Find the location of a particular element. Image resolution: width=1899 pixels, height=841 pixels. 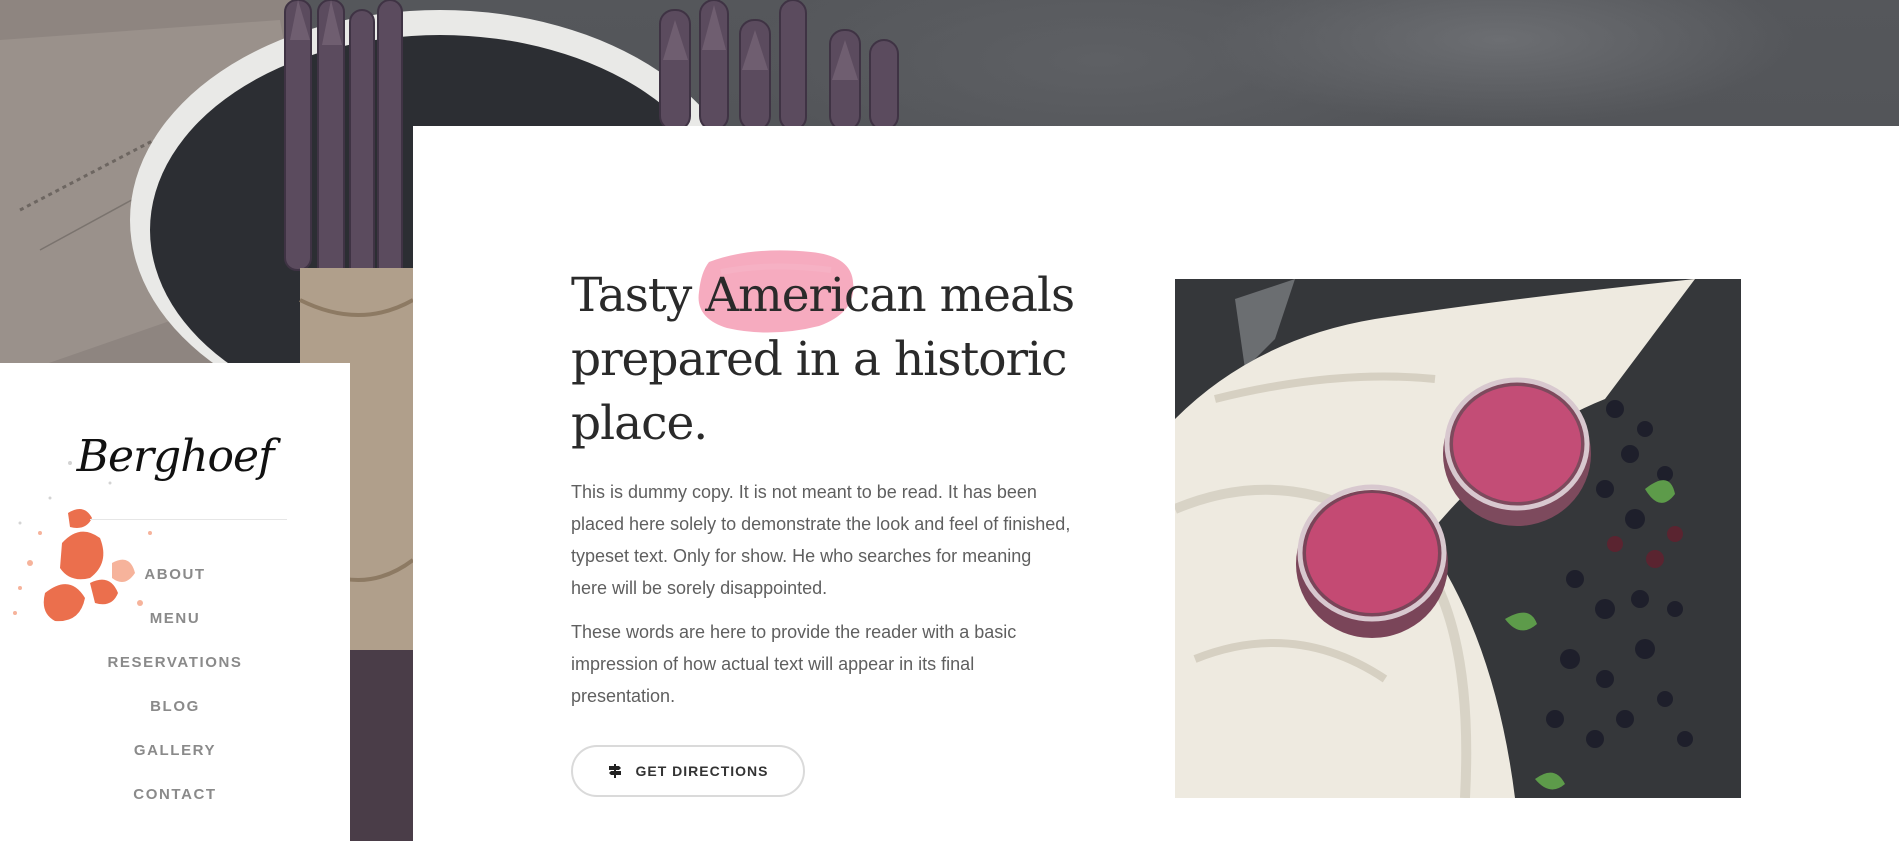

nav-item-blog: BLOG is located at coordinates (175, 707).